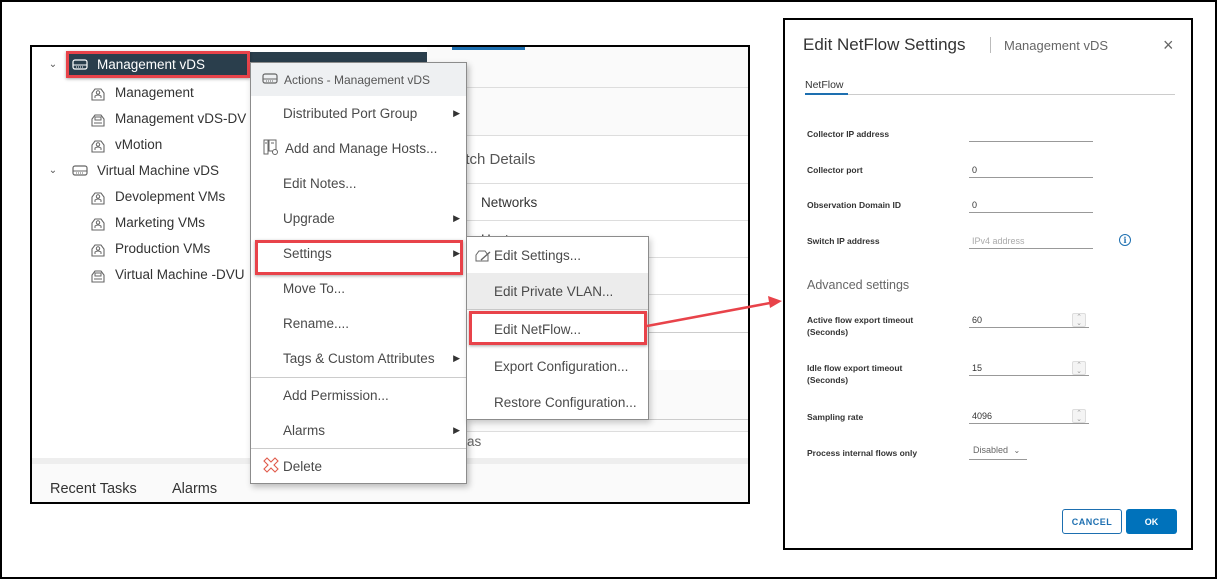  I want to click on tree-item-portgroup: Management, so click(142, 92).